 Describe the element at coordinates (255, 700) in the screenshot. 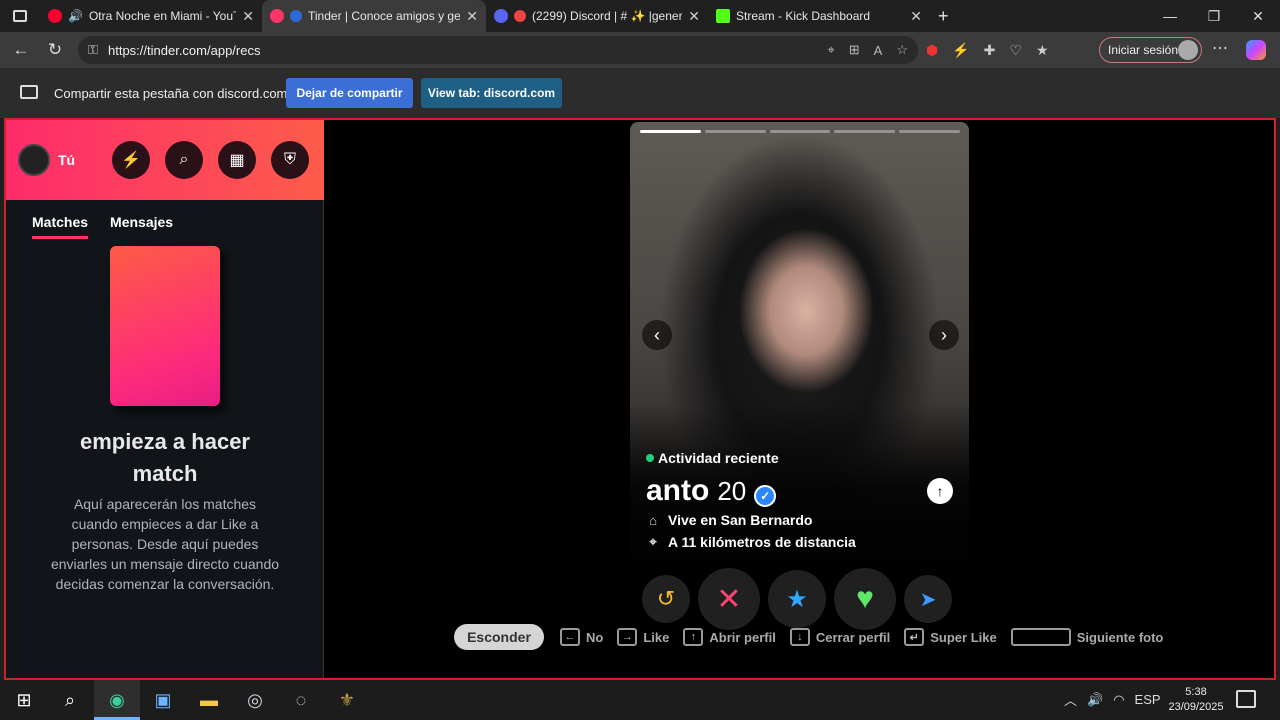

I see `steam-icon: ◎` at that location.